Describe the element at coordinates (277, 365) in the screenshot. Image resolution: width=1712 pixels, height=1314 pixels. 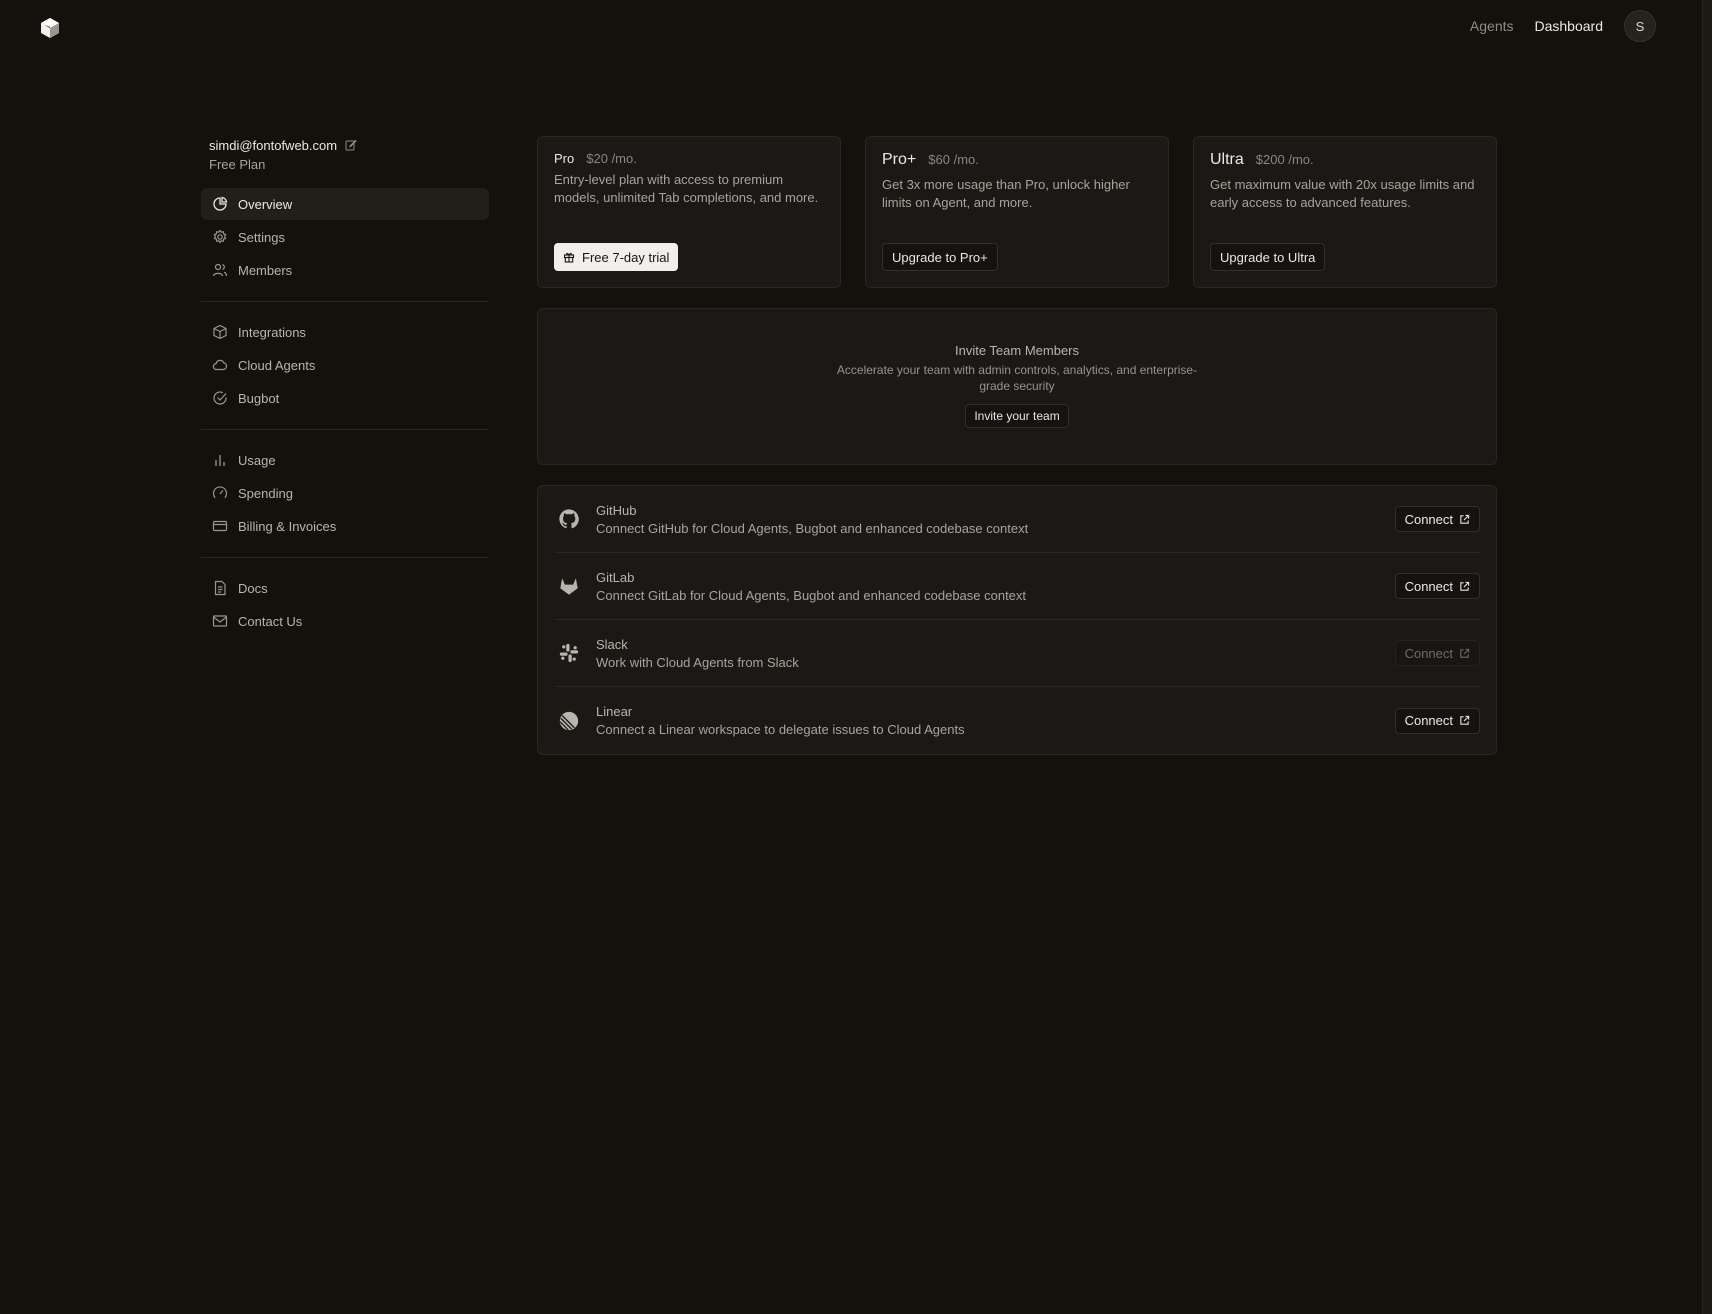
I see `sidebar-item-label: Cloud Agents` at that location.